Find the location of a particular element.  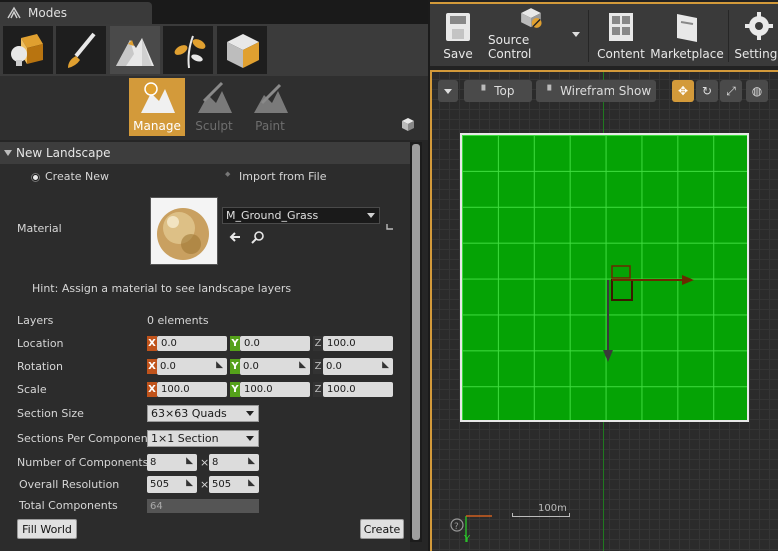

times-sign: × is located at coordinates (205, 484).